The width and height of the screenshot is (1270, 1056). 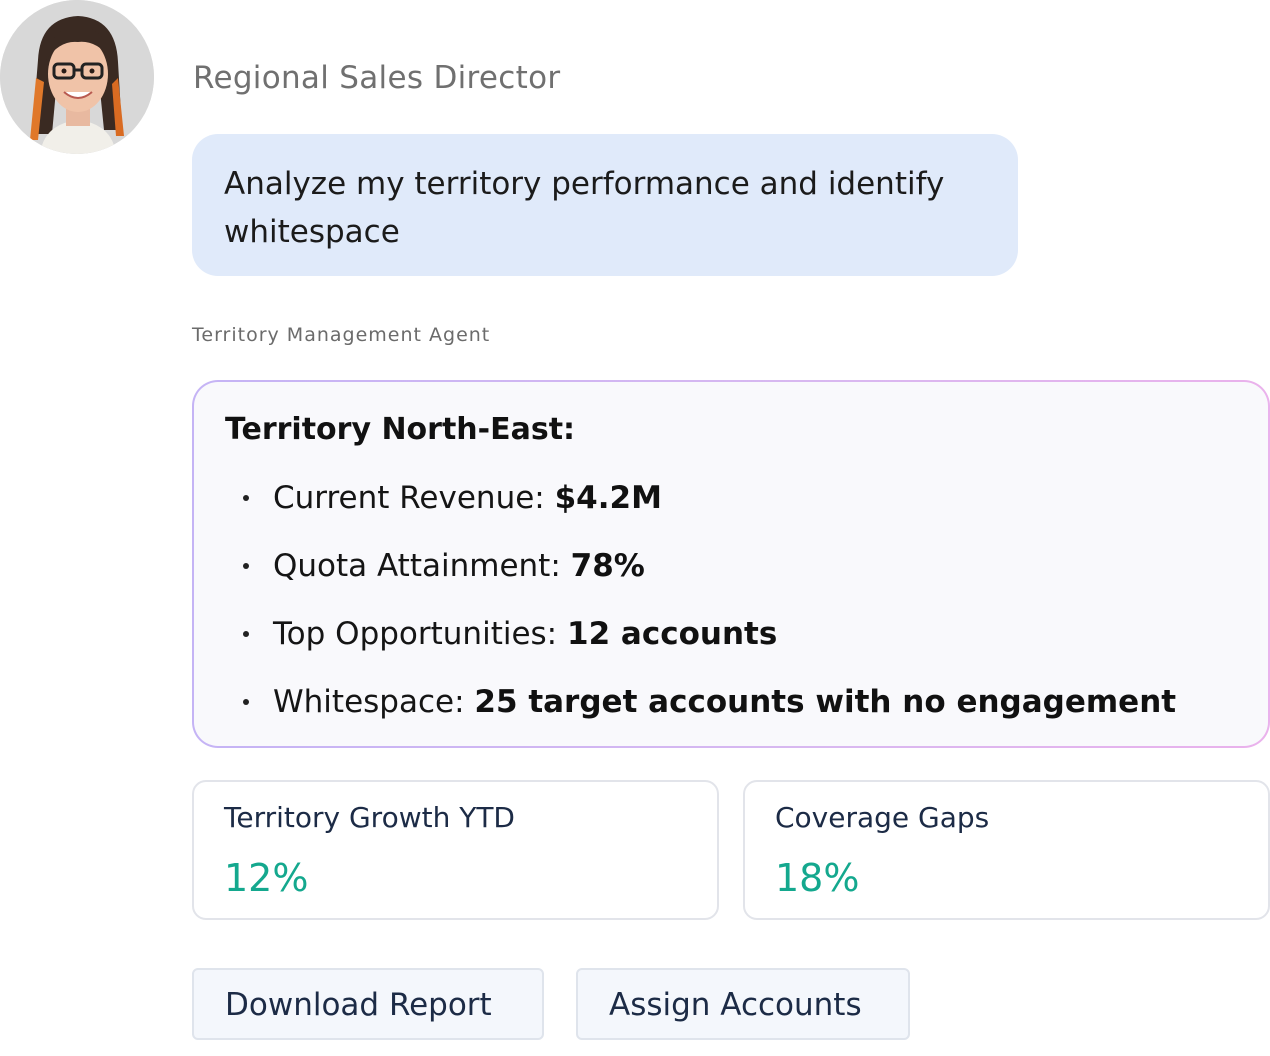 I want to click on user-avatar, so click(x=77, y=77).